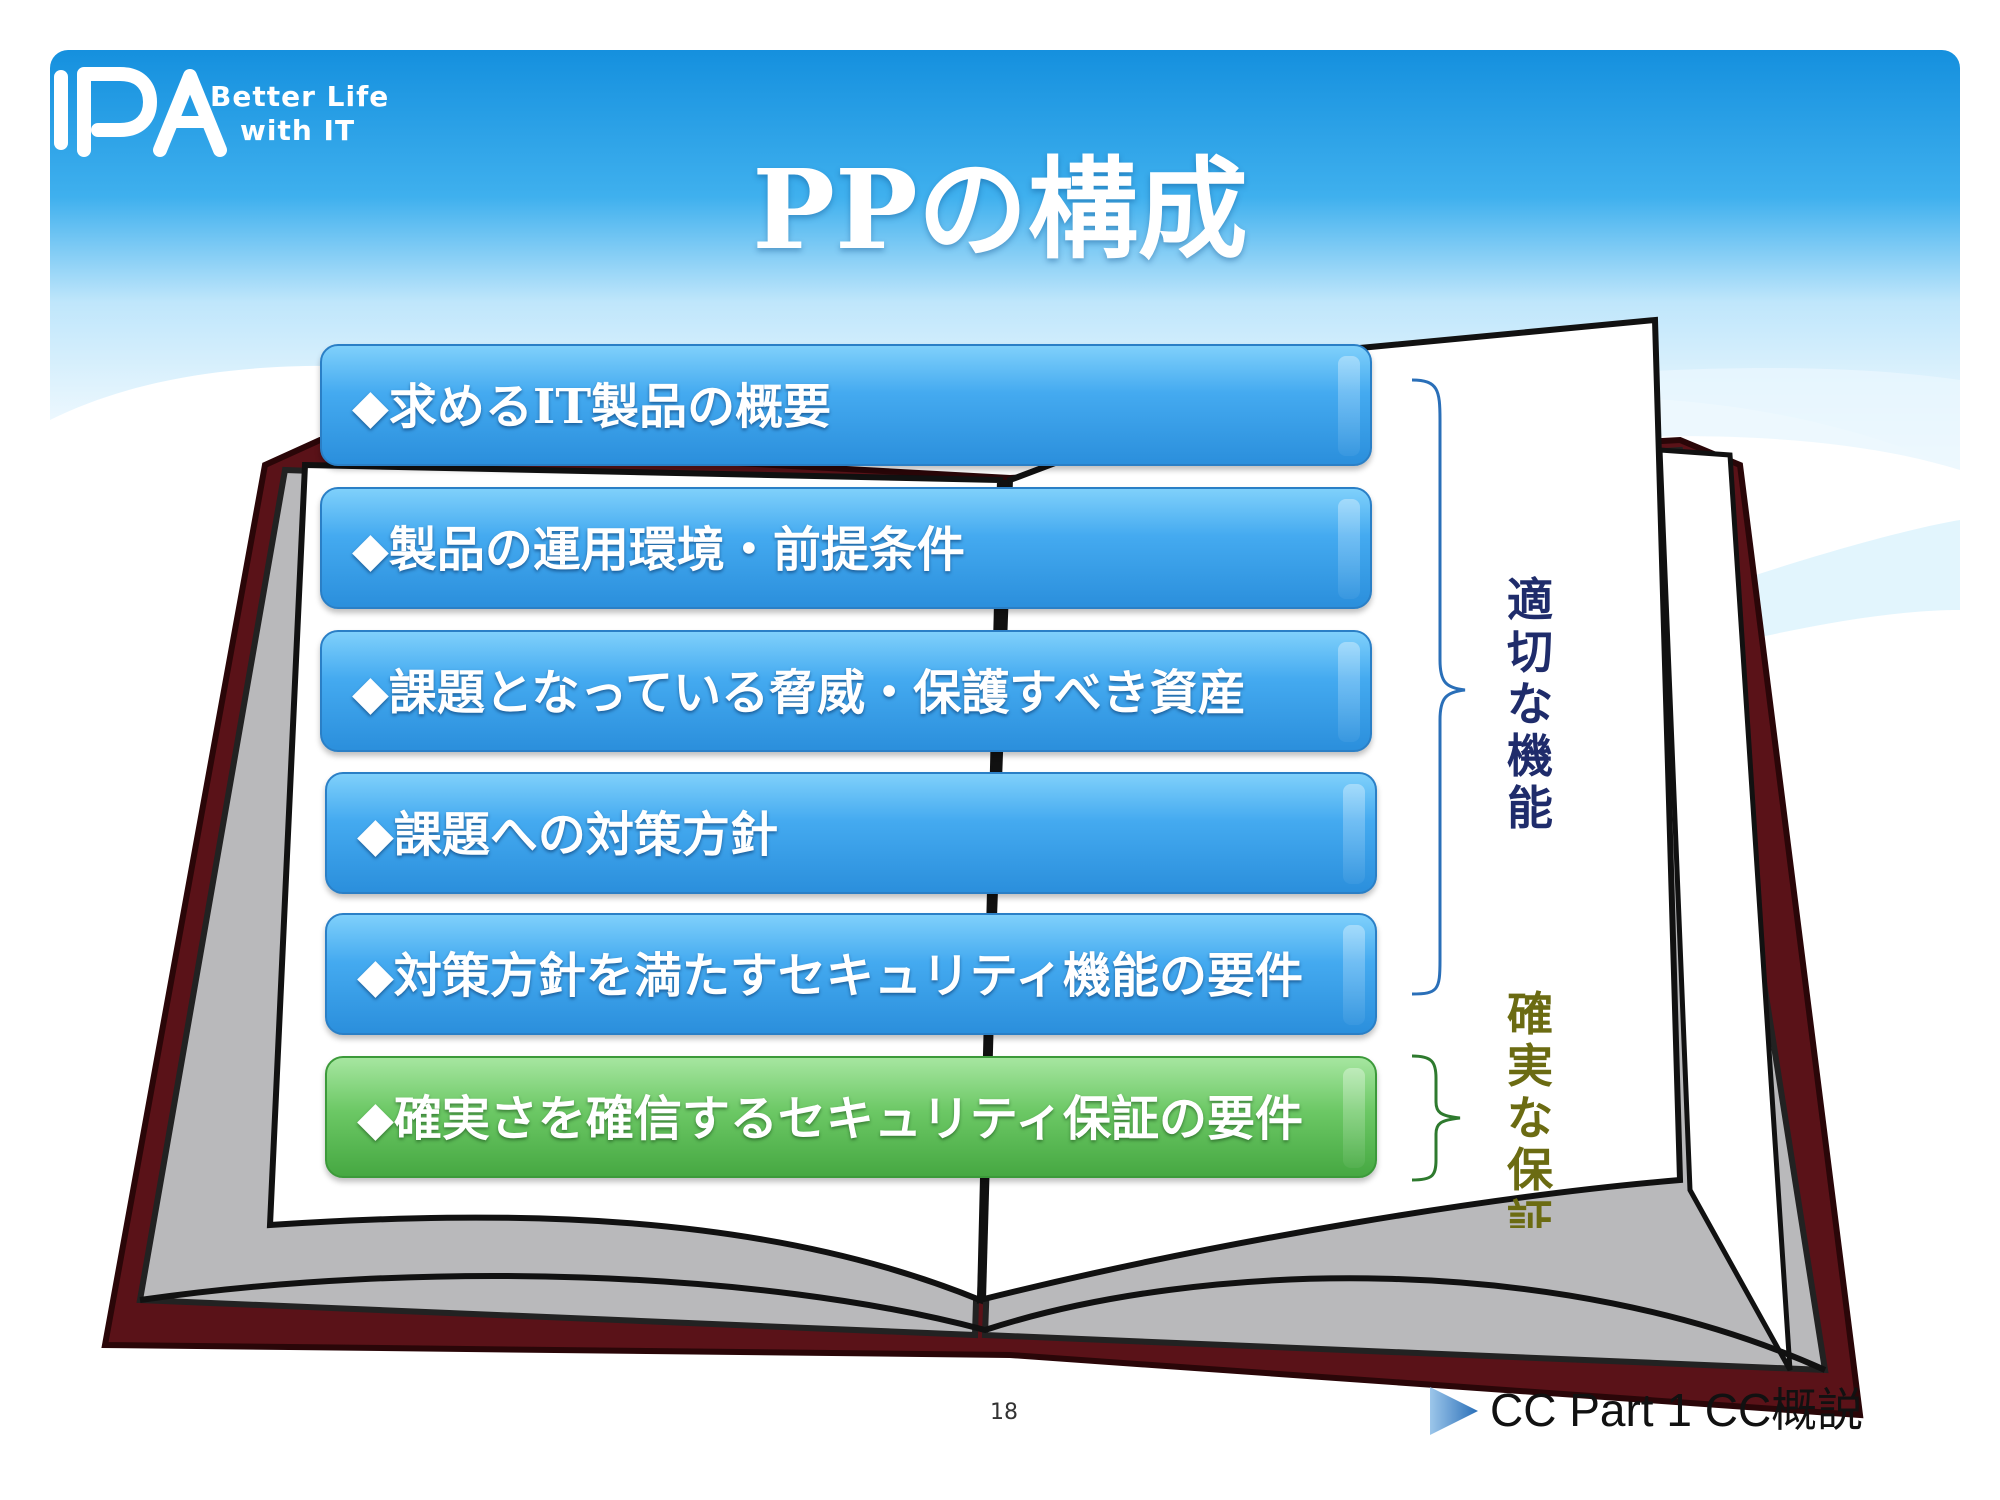 Image resolution: width=2000 pixels, height=1500 pixels. Describe the element at coordinates (846, 548) in the screenshot. I see `pp-item-environment: ◆製品の運用環境・前提条件` at that location.